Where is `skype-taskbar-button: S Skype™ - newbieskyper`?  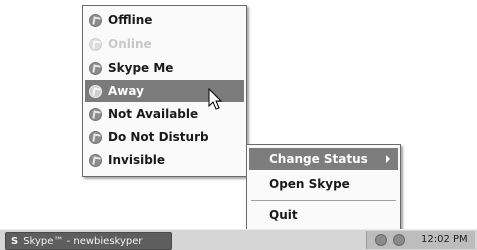
skype-taskbar-button: S Skype™ - newbieskyper is located at coordinates (88, 241).